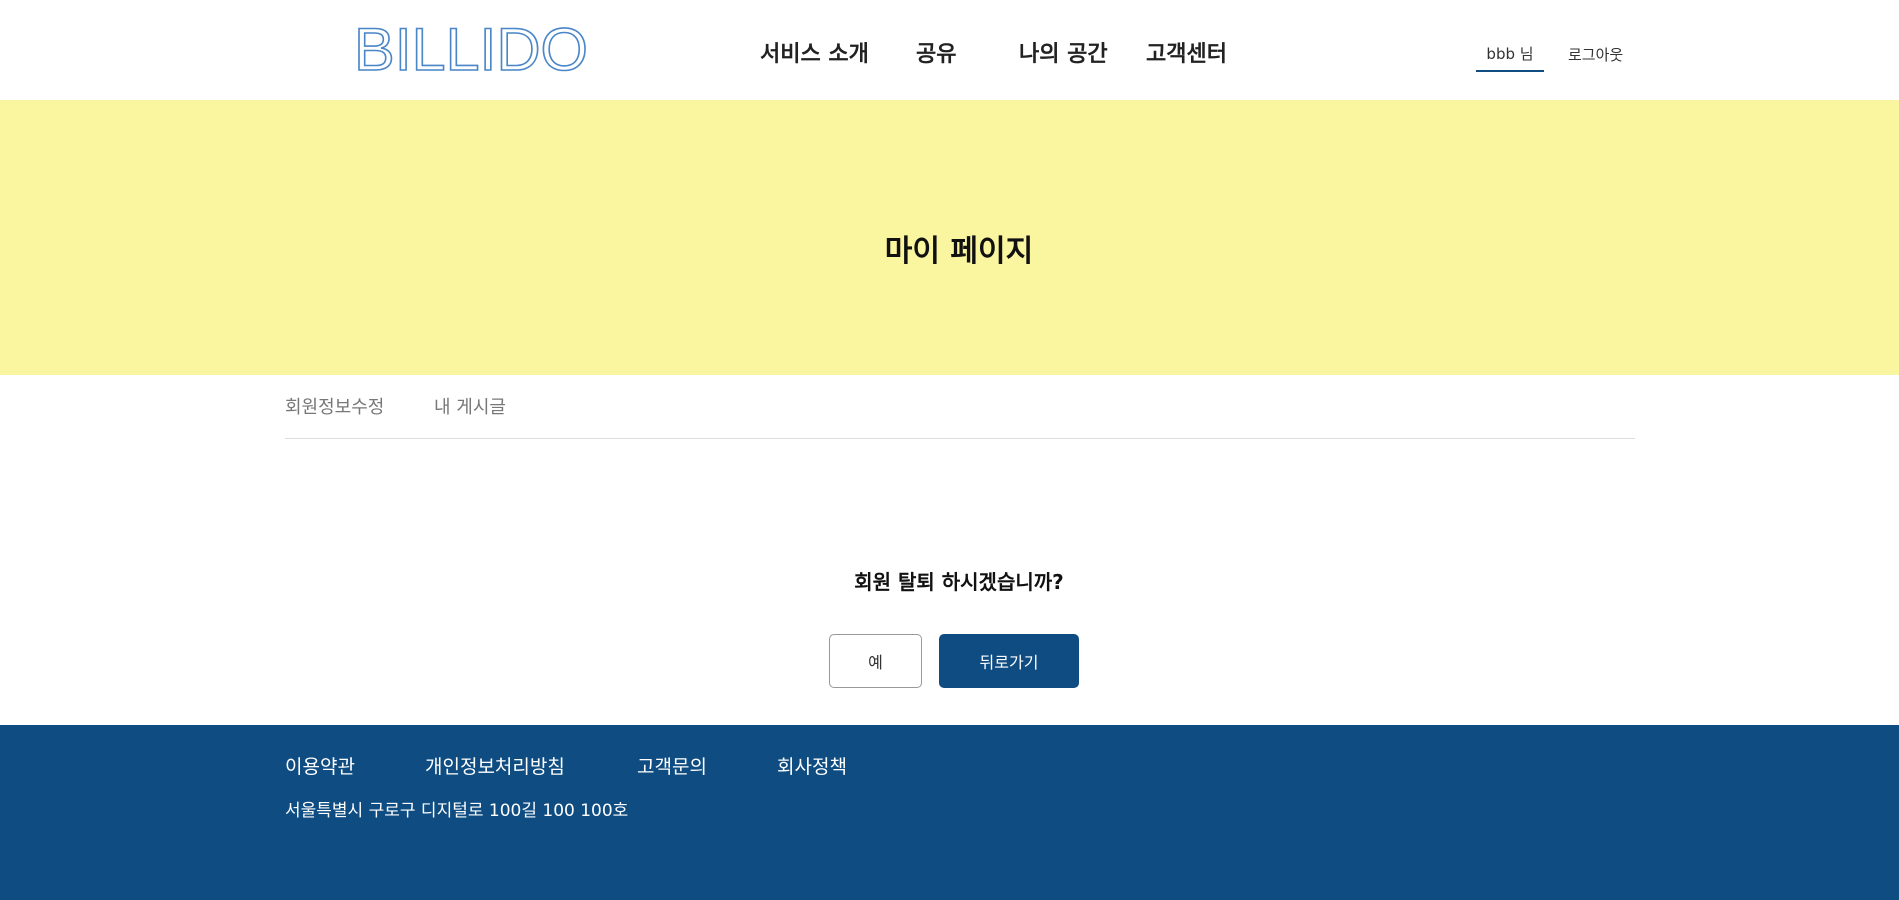  I want to click on go-back-button: 뒤로가기, so click(1009, 661).